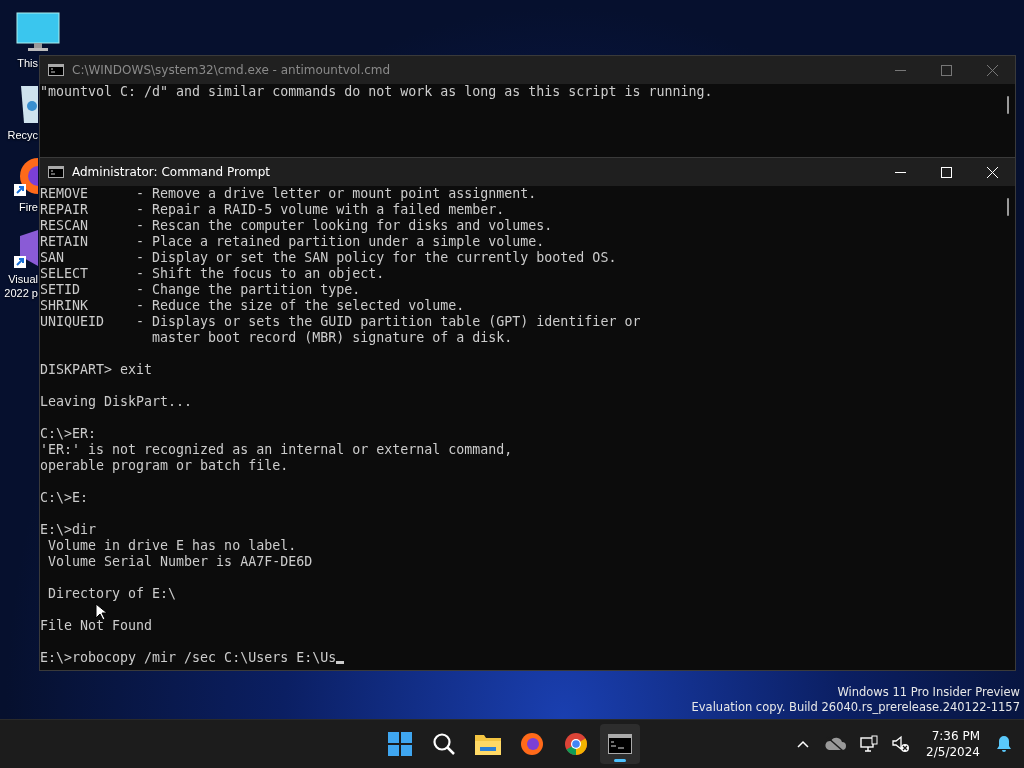 The width and height of the screenshot is (1024, 768). Describe the element at coordinates (855, 707) in the screenshot. I see `edition-text: Evaluation copy. Build 26040.rs_prerelease.240122-1157` at that location.